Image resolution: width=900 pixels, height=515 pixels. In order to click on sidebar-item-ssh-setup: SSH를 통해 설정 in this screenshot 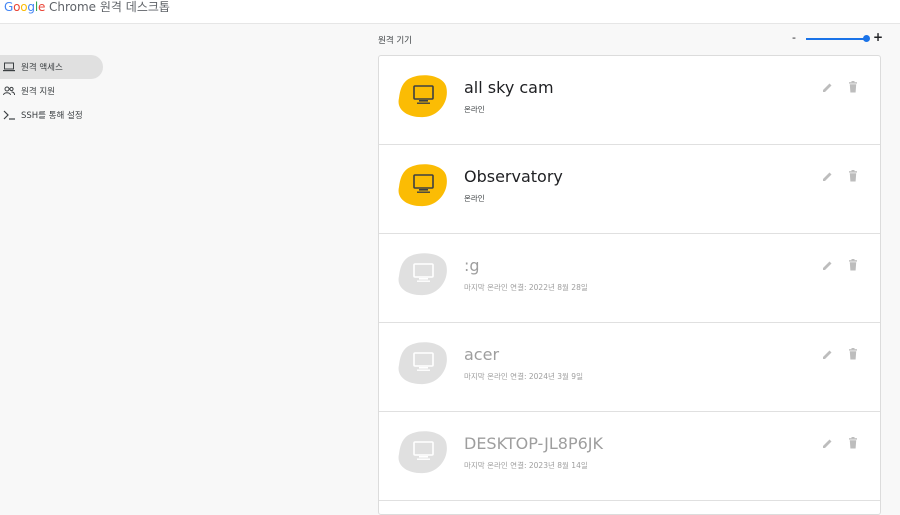, I will do `click(51, 115)`.